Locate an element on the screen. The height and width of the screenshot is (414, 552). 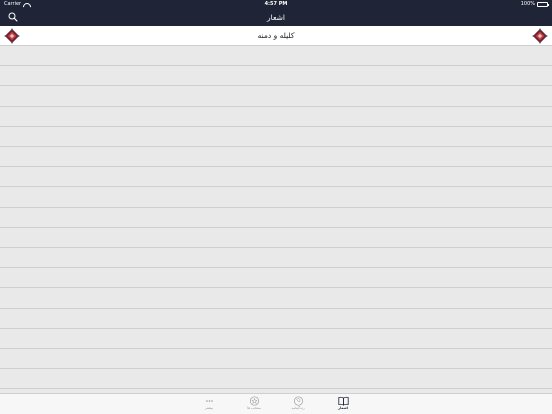
status-bar: Carrier 4:57 PM 100% is located at coordinates (276, 4).